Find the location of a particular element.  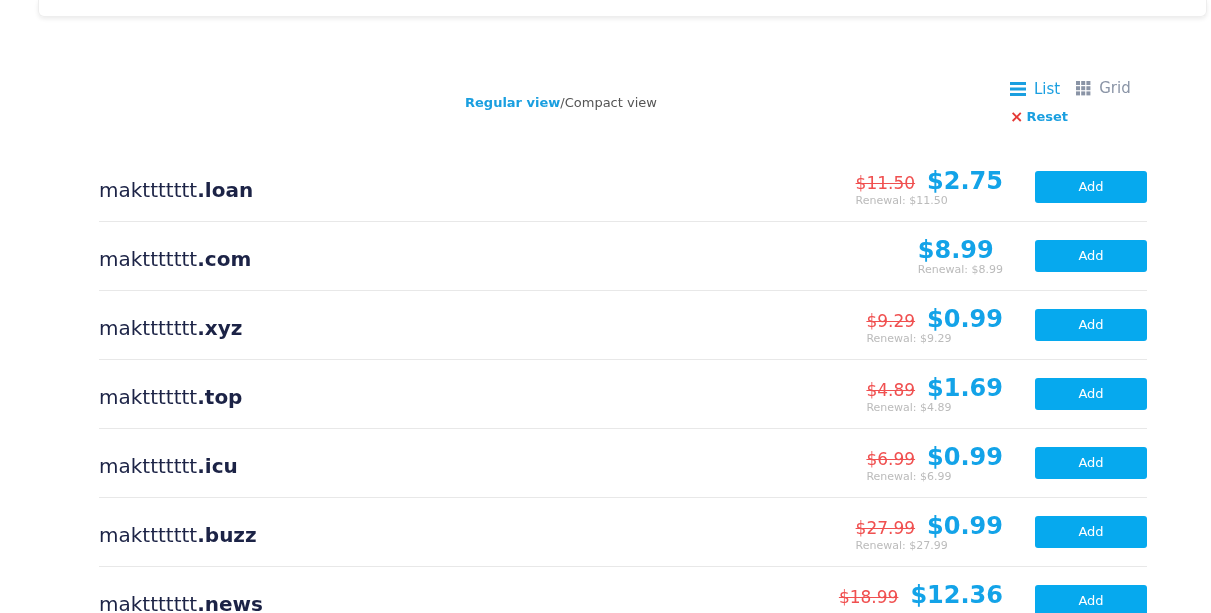

old-price: $18.99 is located at coordinates (868, 596).